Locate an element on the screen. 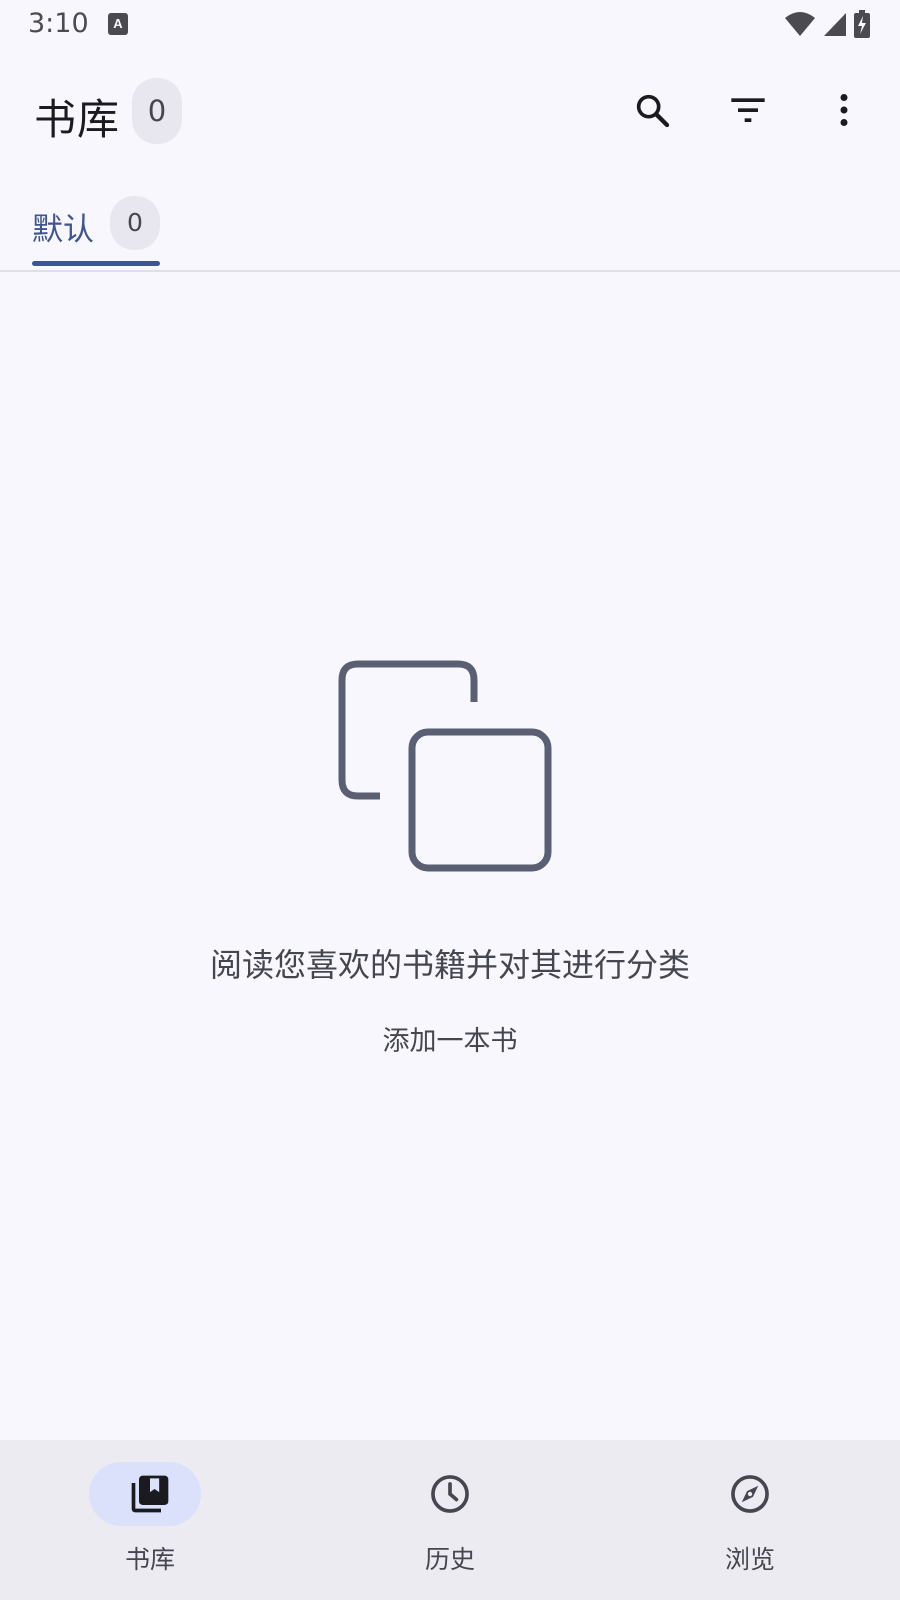 The image size is (900, 1600). svg-text: A is located at coordinates (118, 23).